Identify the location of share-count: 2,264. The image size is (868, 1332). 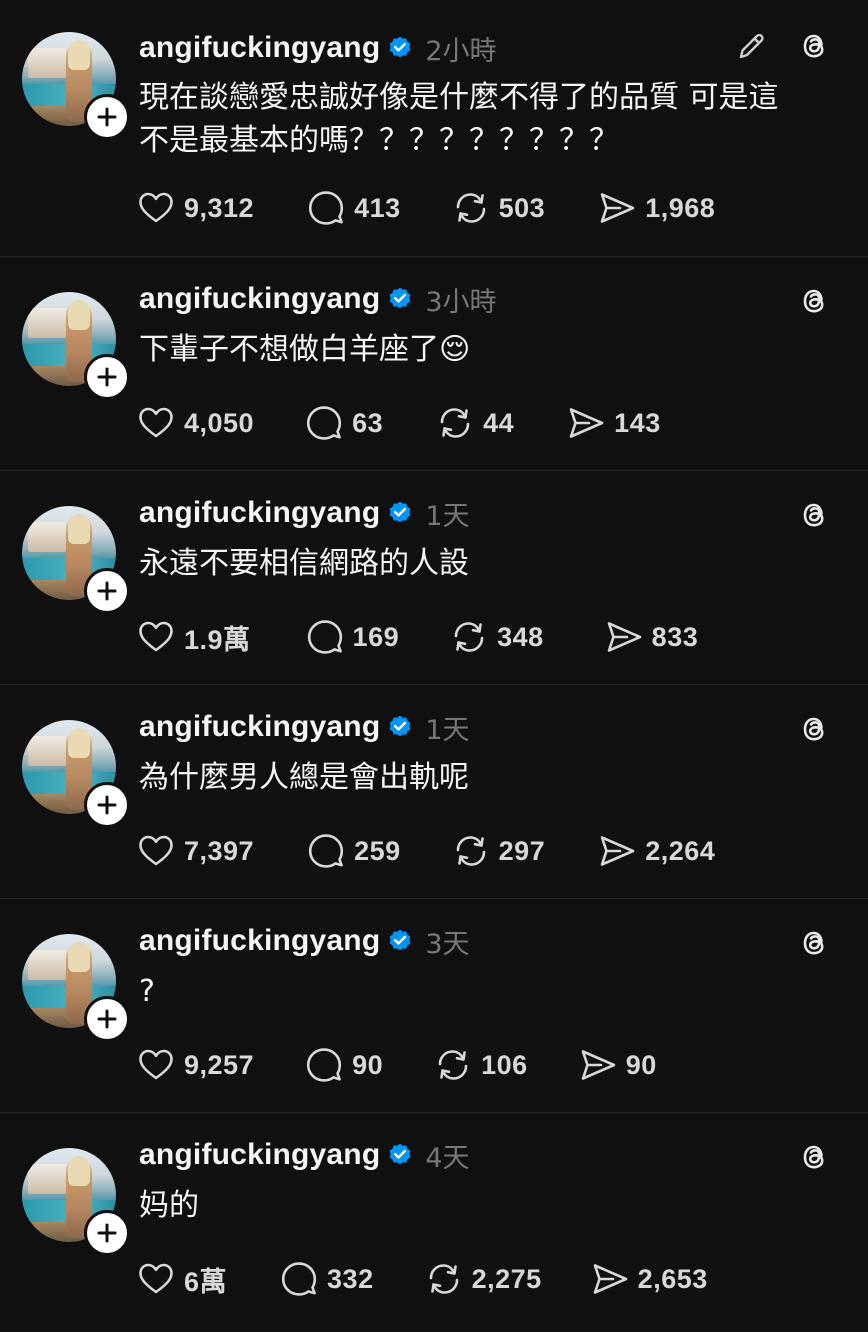
(680, 850).